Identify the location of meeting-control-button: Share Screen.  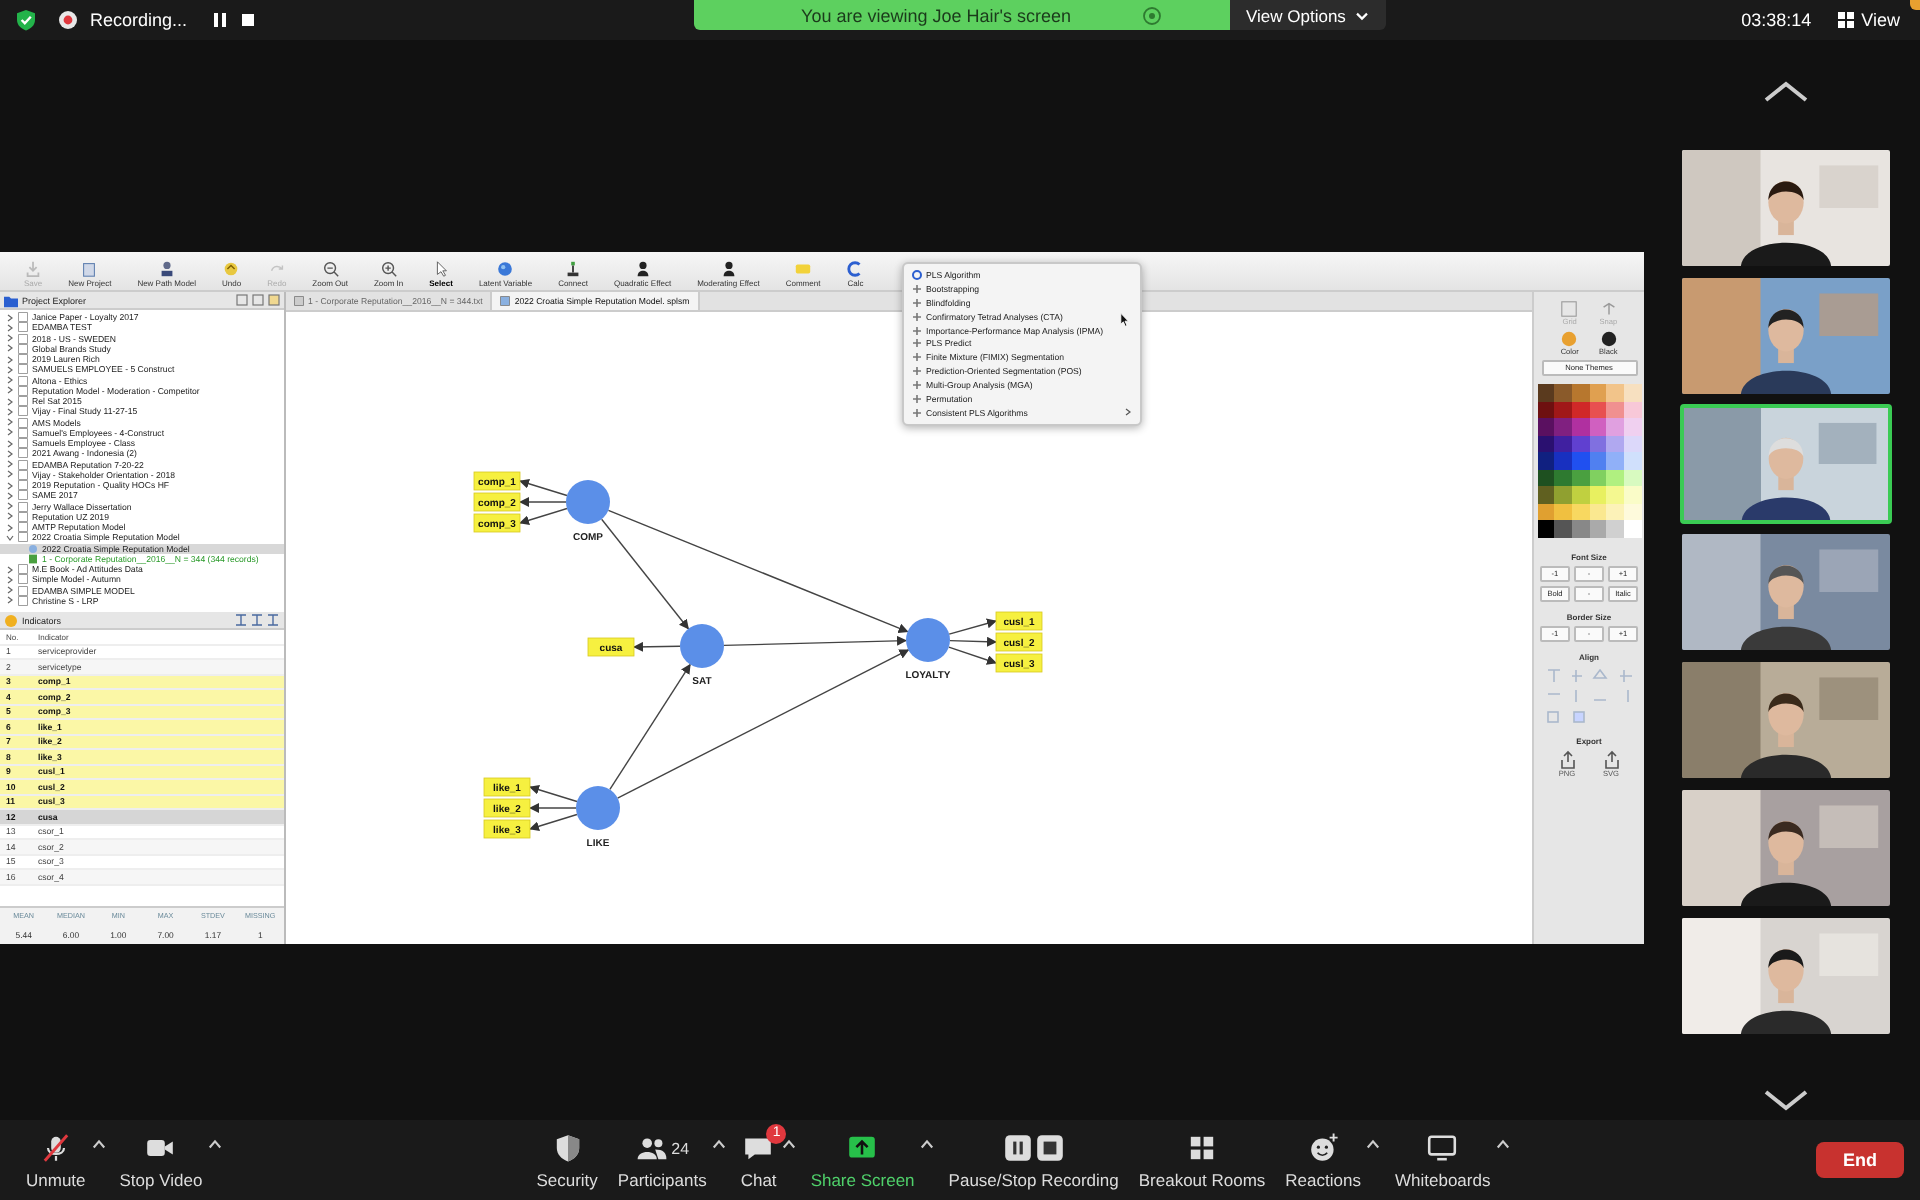
(862, 1160).